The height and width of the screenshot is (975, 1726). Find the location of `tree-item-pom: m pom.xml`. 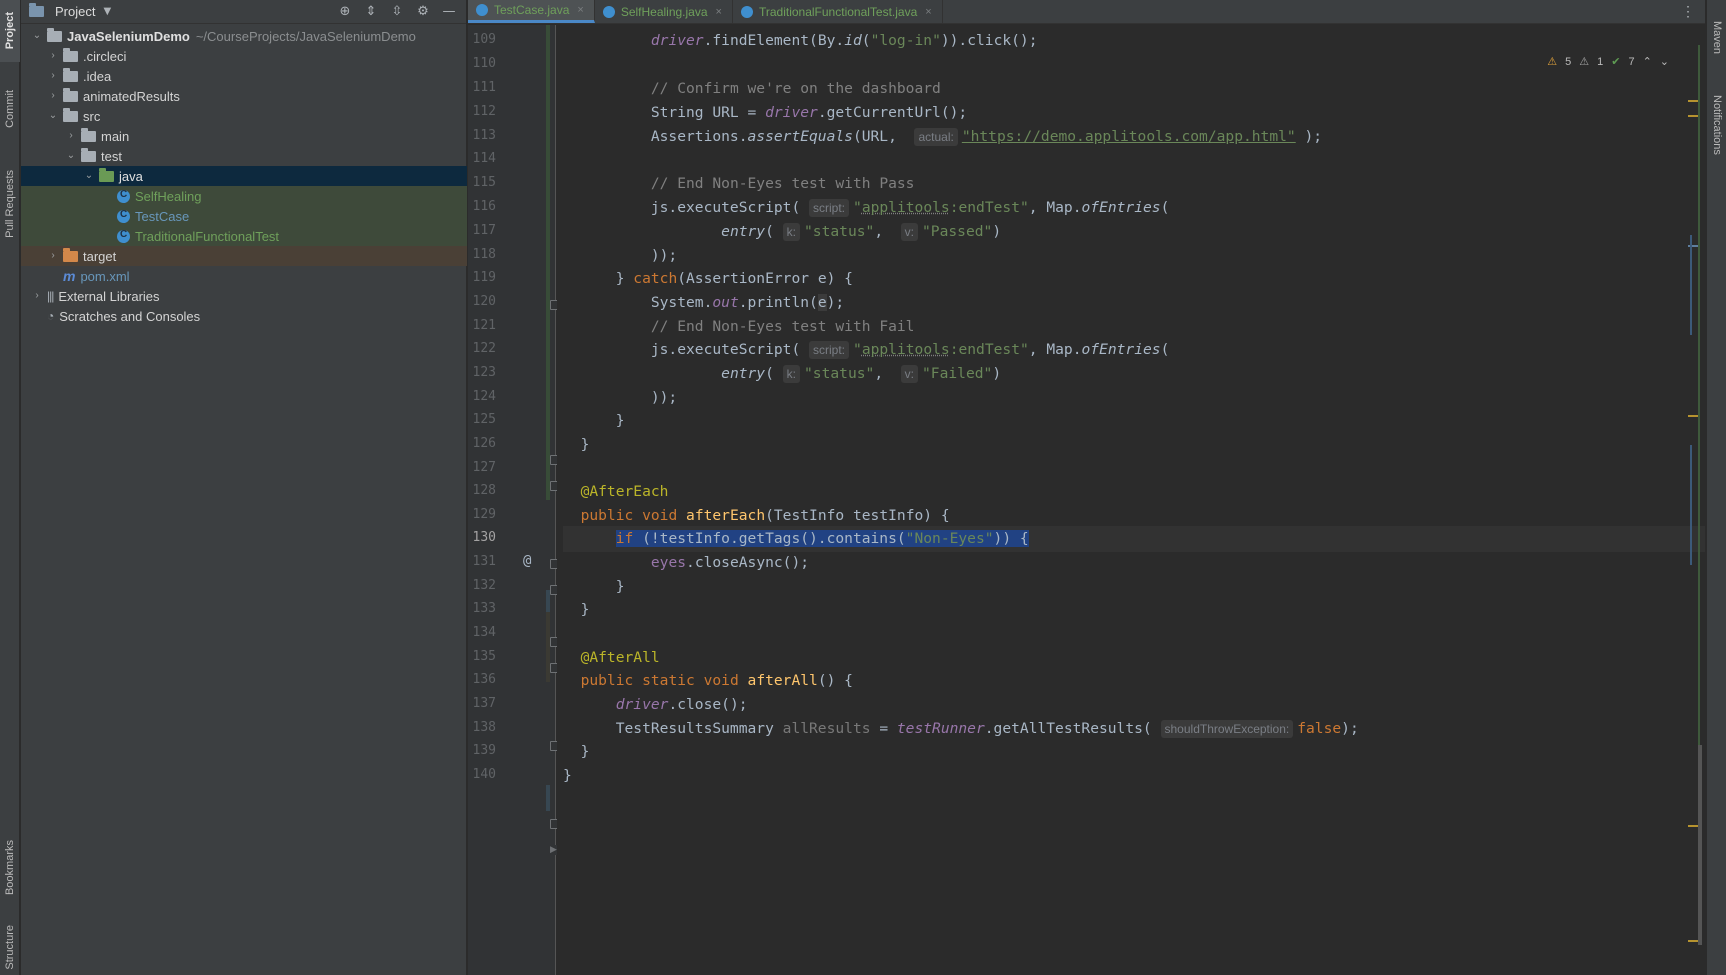

tree-item-pom: m pom.xml is located at coordinates (244, 276).